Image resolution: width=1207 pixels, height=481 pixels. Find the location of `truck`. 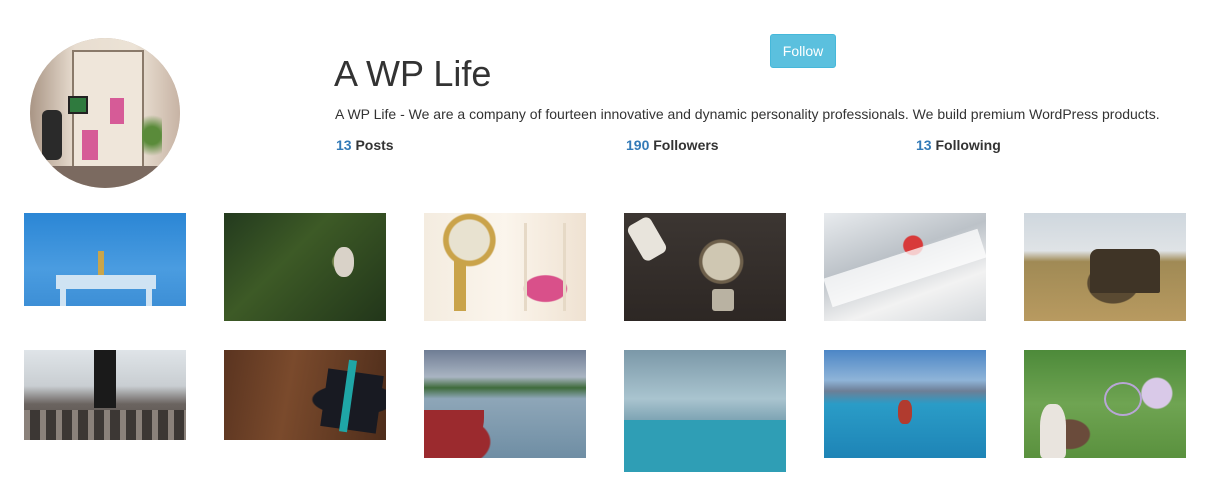

truck is located at coordinates (1125, 271).